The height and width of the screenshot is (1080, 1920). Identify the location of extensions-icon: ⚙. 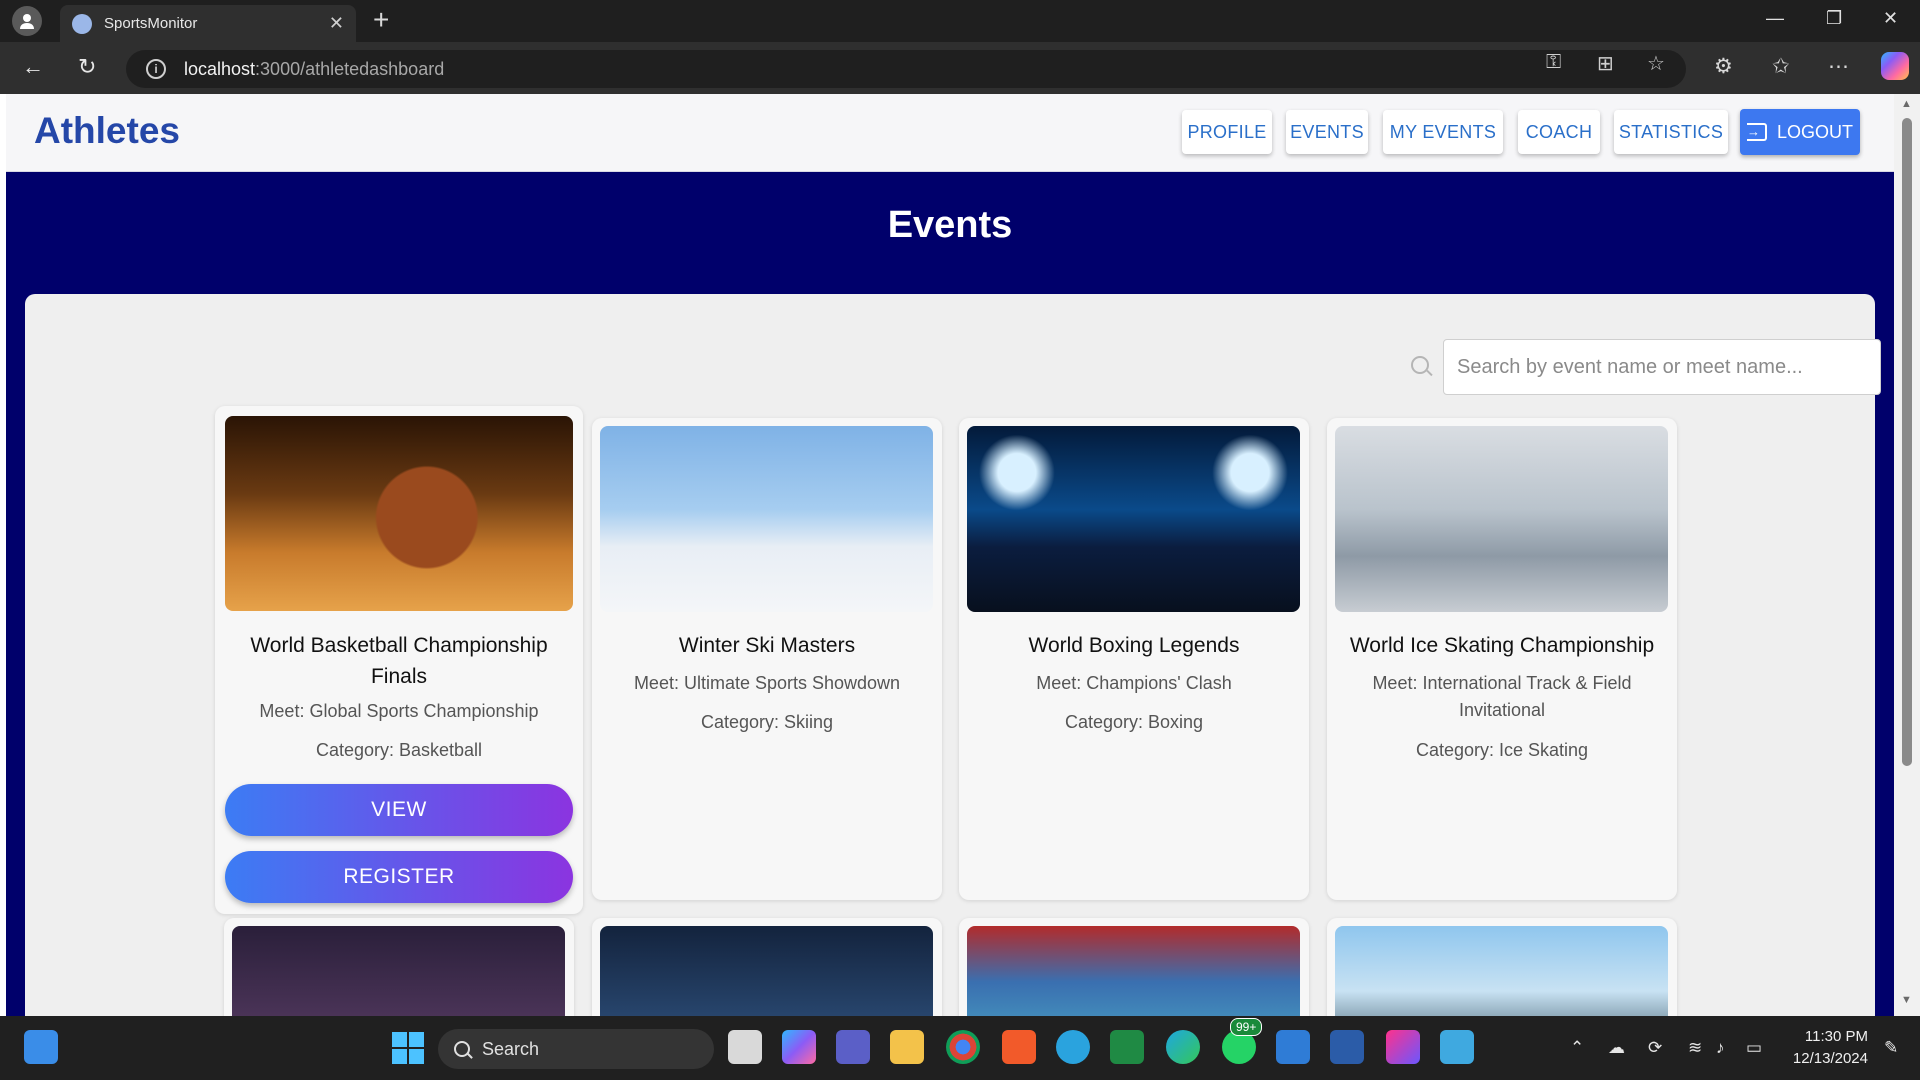
(1723, 66).